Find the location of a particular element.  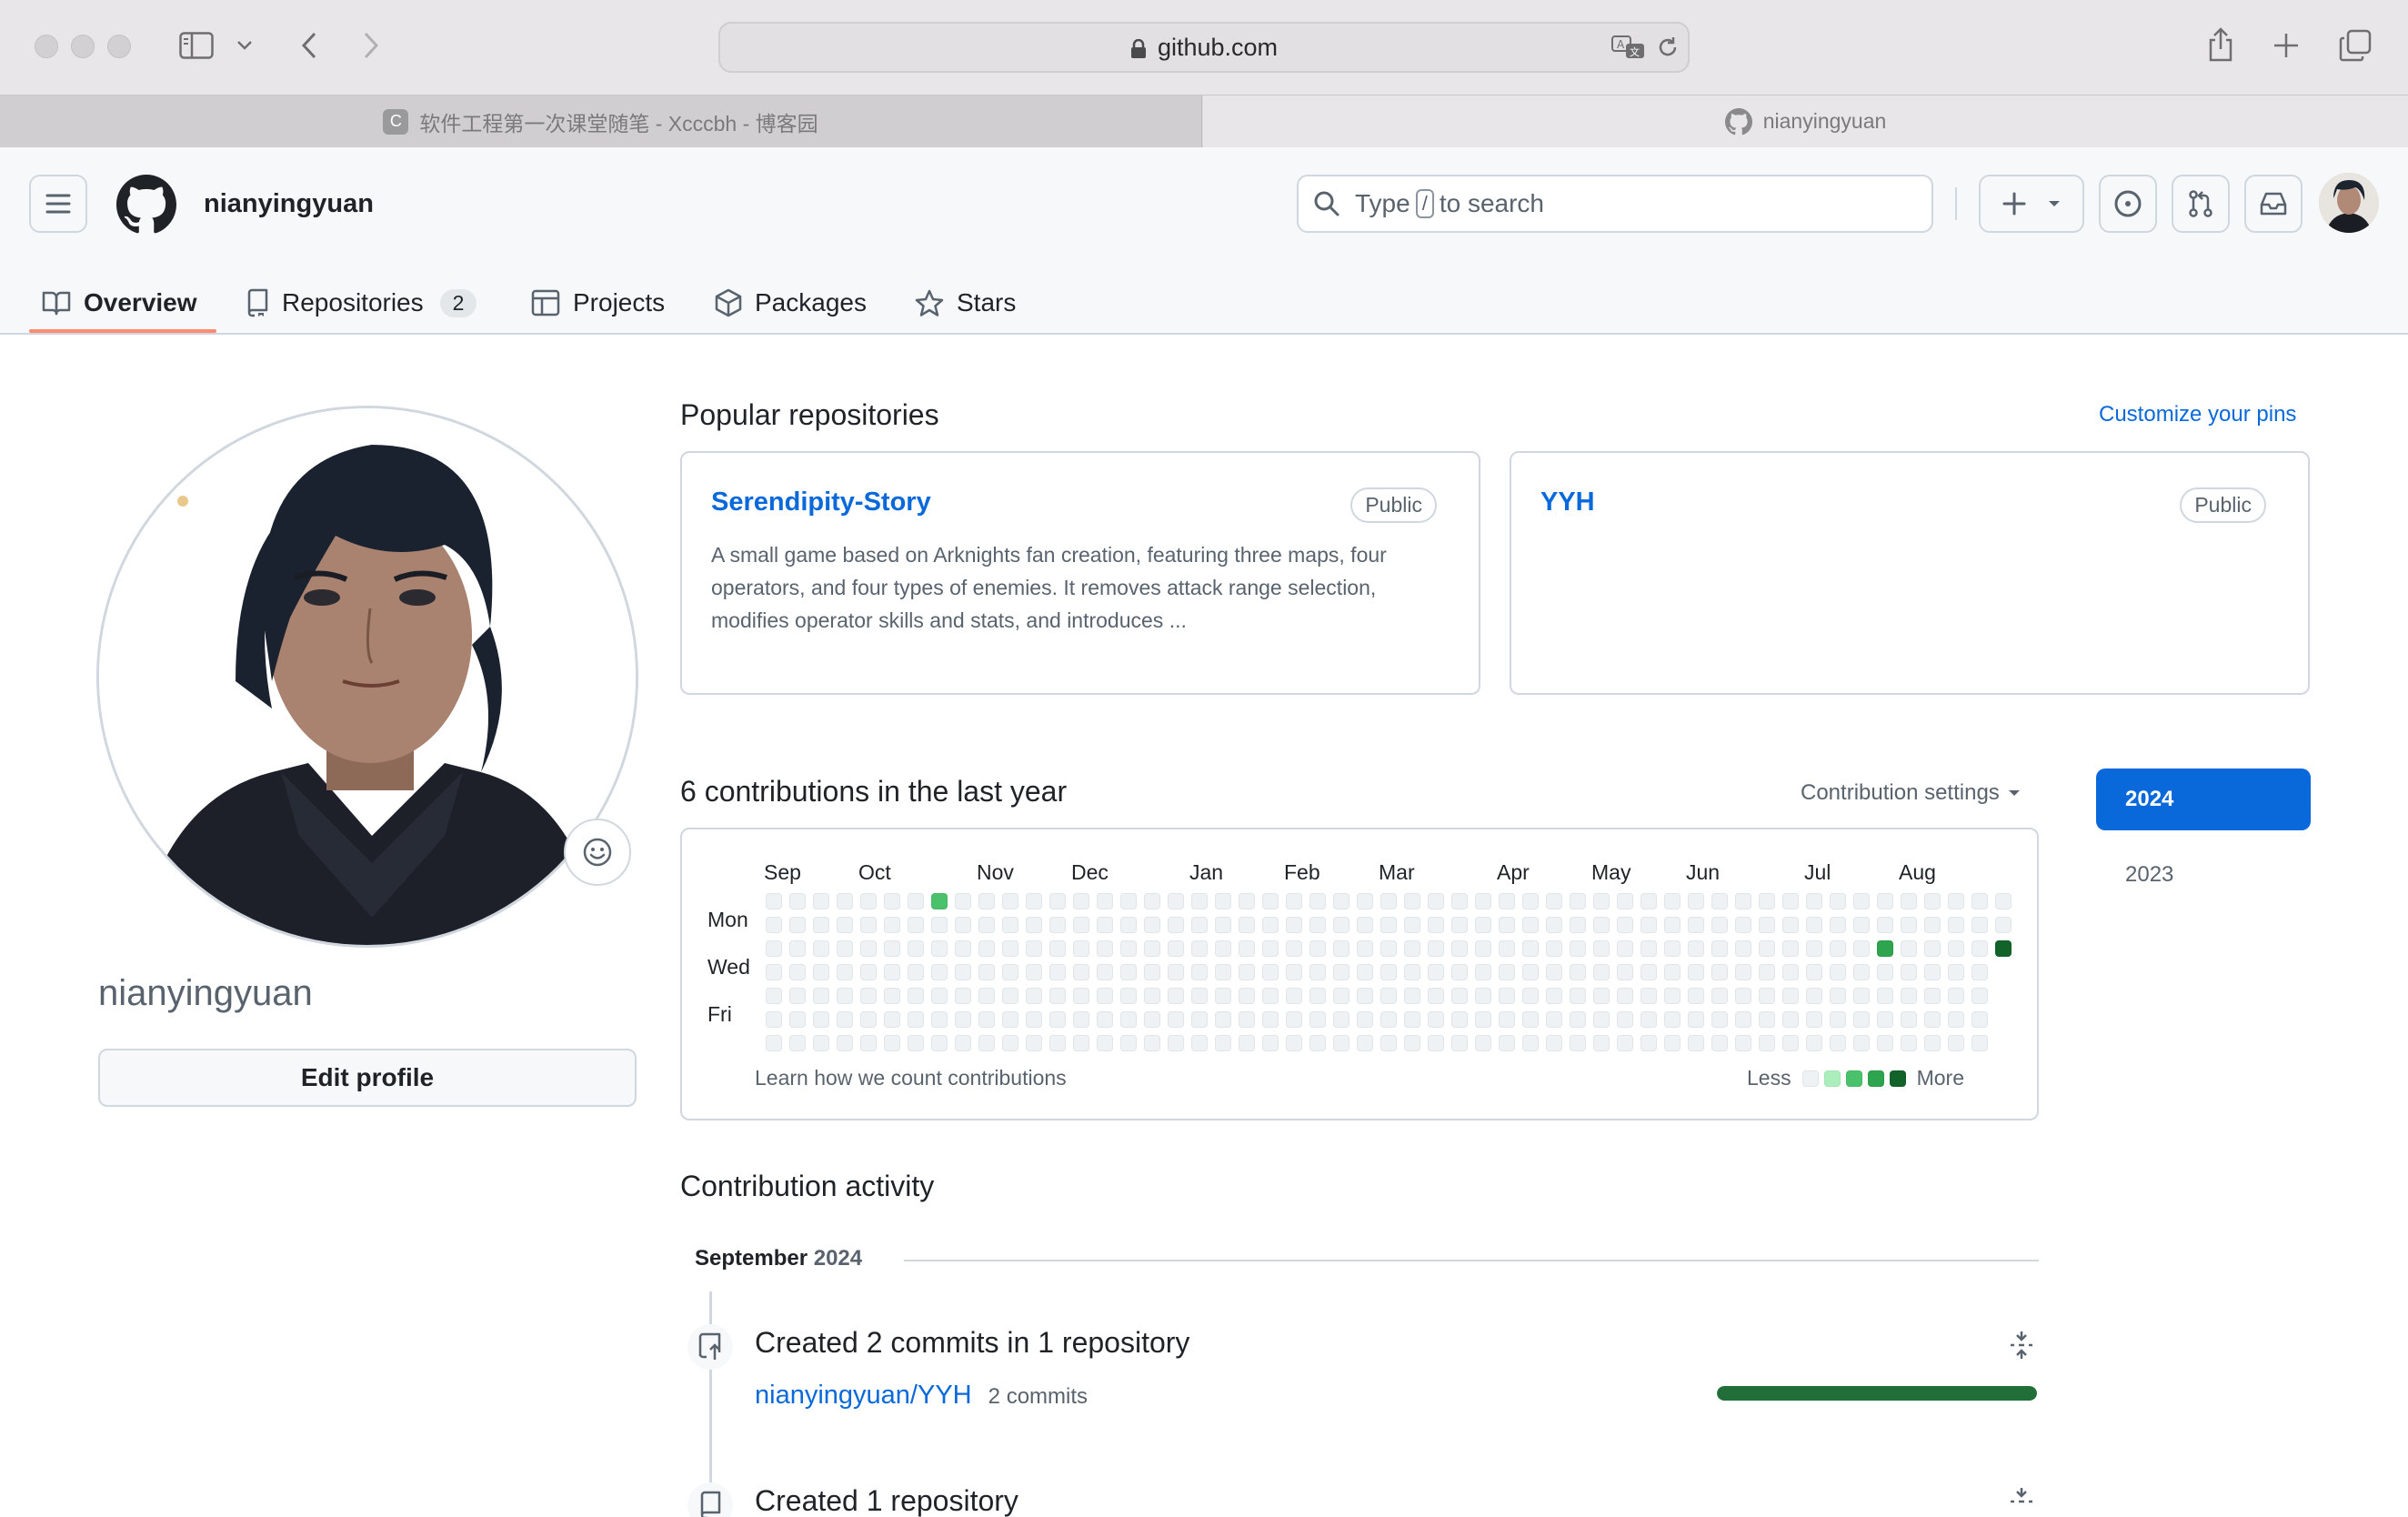

tab-overview-icon is located at coordinates (2355, 45).